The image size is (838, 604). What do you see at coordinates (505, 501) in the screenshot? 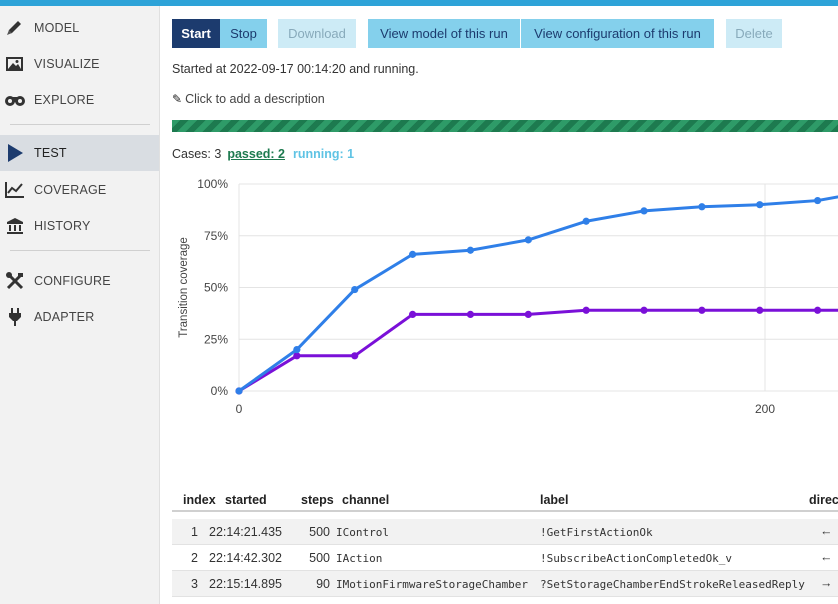
I see `table-header: index started steps channel label direc` at bounding box center [505, 501].